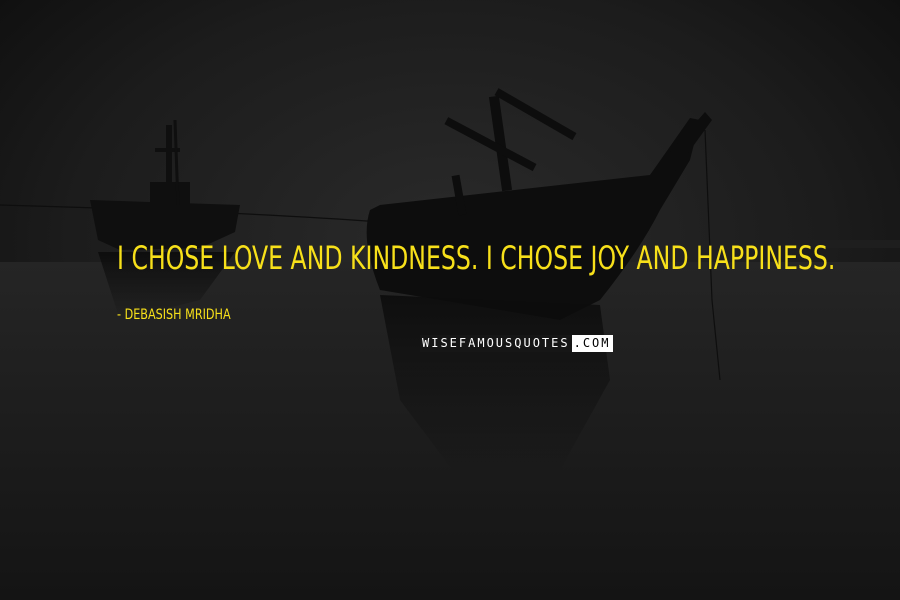 This screenshot has height=600, width=900. Describe the element at coordinates (496, 343) in the screenshot. I see `watermark-brand: WISEFAMOUSQUOTES` at that location.